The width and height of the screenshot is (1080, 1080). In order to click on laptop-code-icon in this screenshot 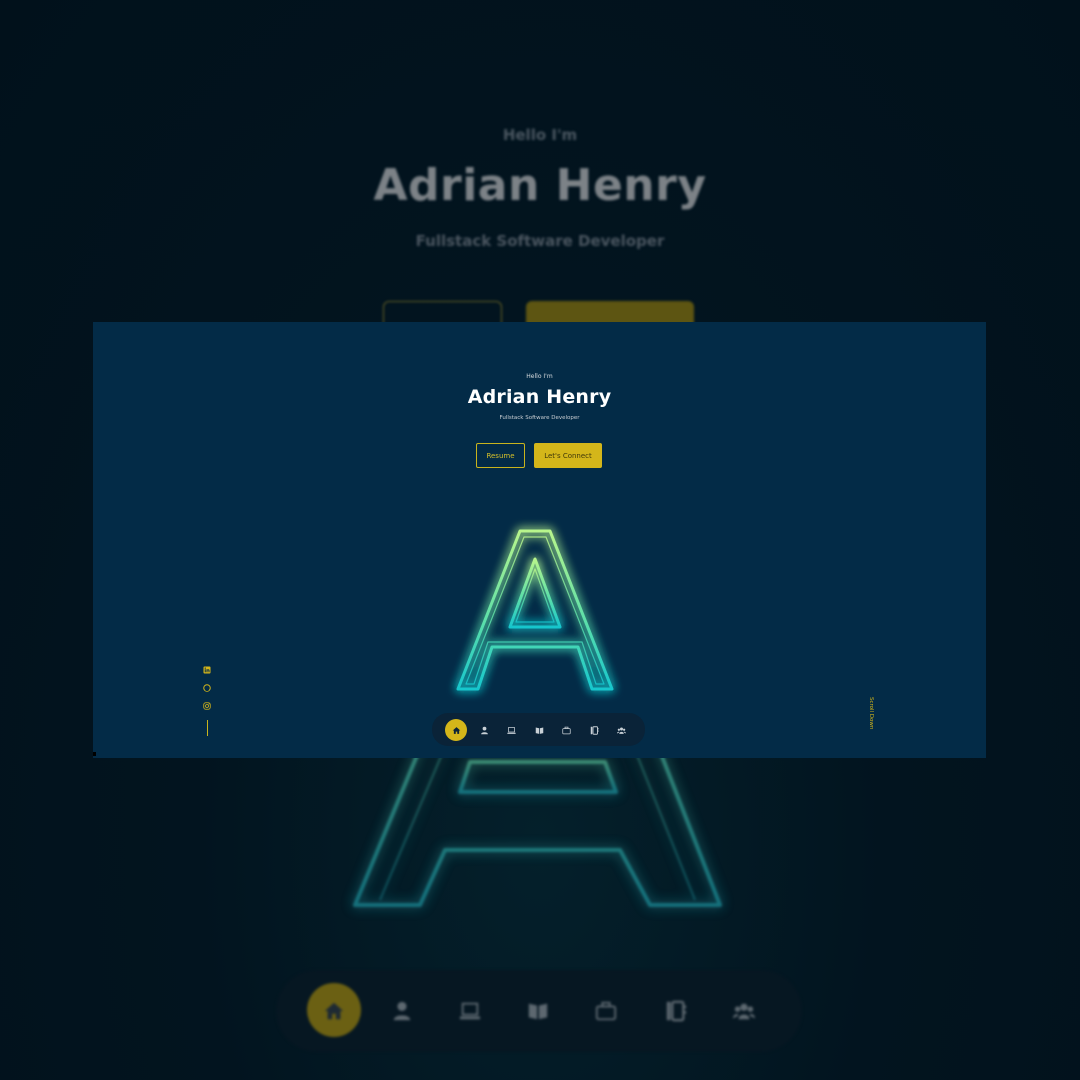, I will do `click(511, 730)`.